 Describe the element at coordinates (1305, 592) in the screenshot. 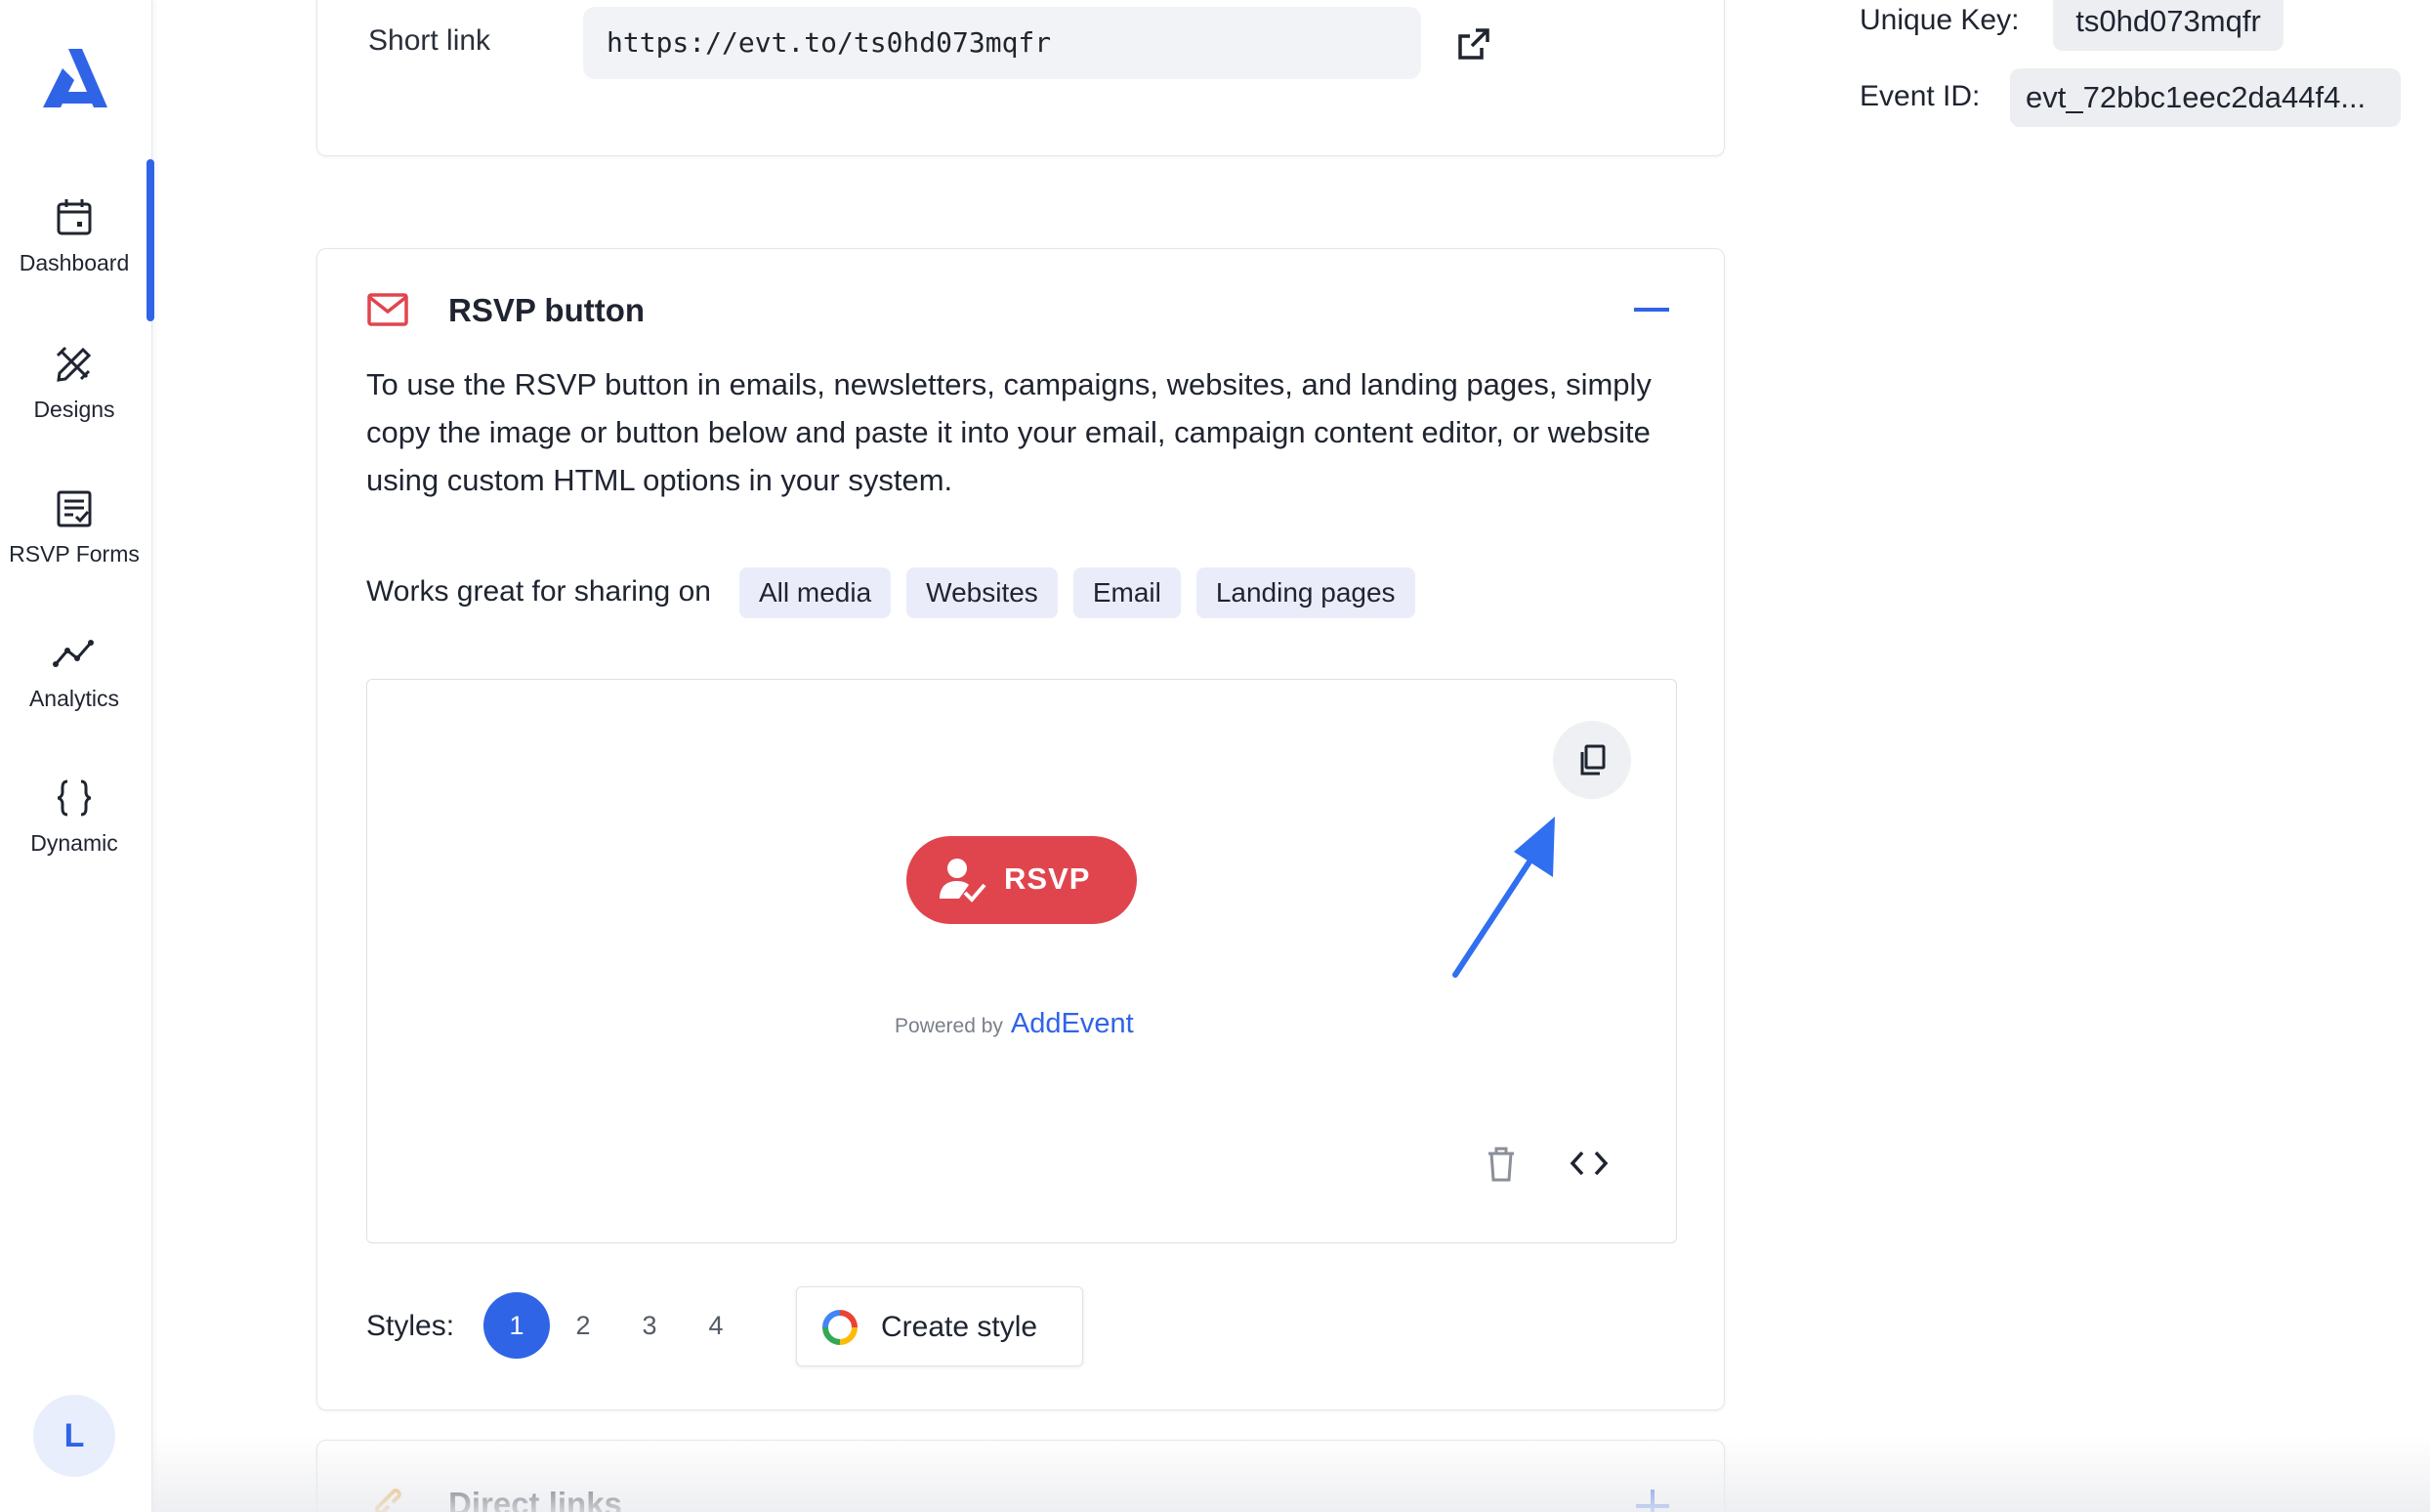

I see `tag-landing-pages: Landing pages` at that location.